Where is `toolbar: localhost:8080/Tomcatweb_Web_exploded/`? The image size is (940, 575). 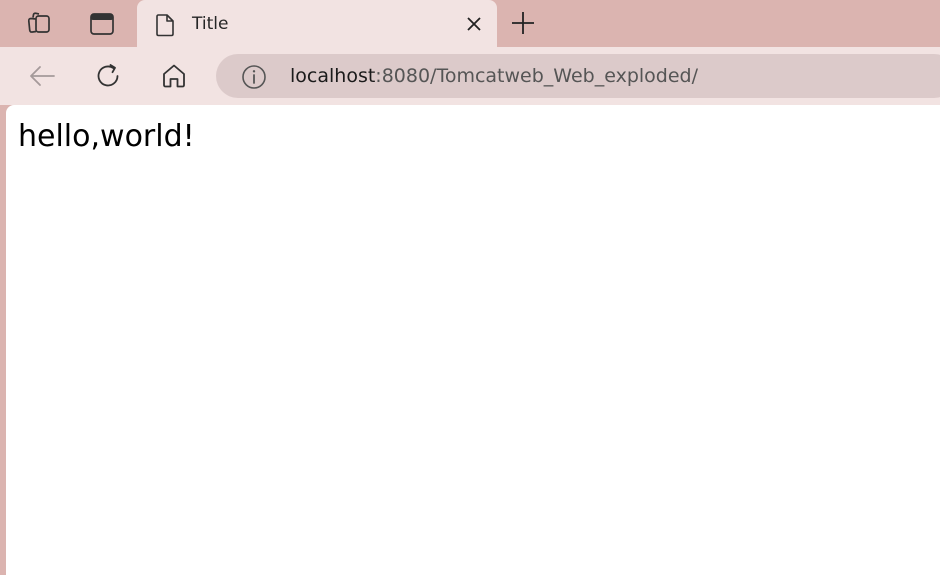 toolbar: localhost:8080/Tomcatweb_Web_exploded/ is located at coordinates (470, 76).